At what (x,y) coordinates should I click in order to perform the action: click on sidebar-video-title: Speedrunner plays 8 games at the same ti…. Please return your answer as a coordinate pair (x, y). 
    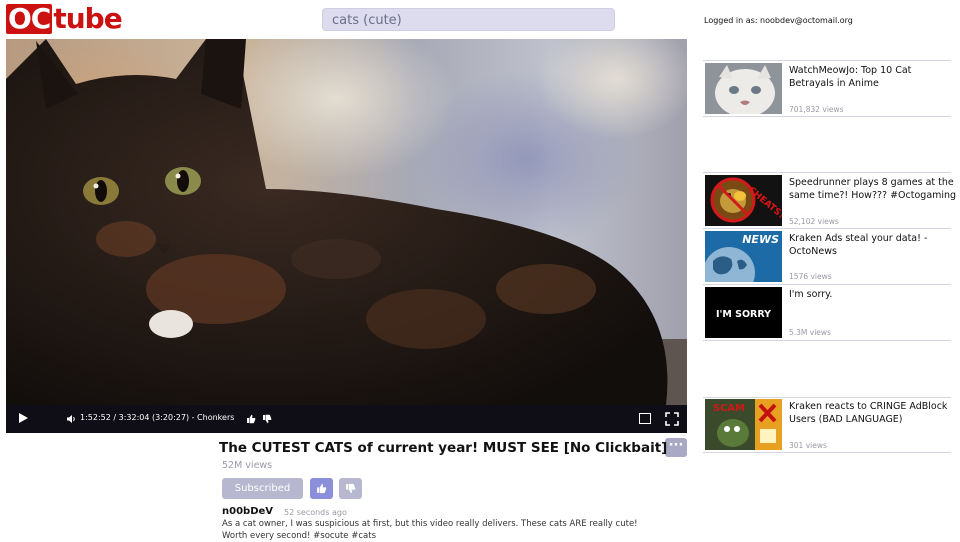
    Looking at the image, I should click on (873, 189).